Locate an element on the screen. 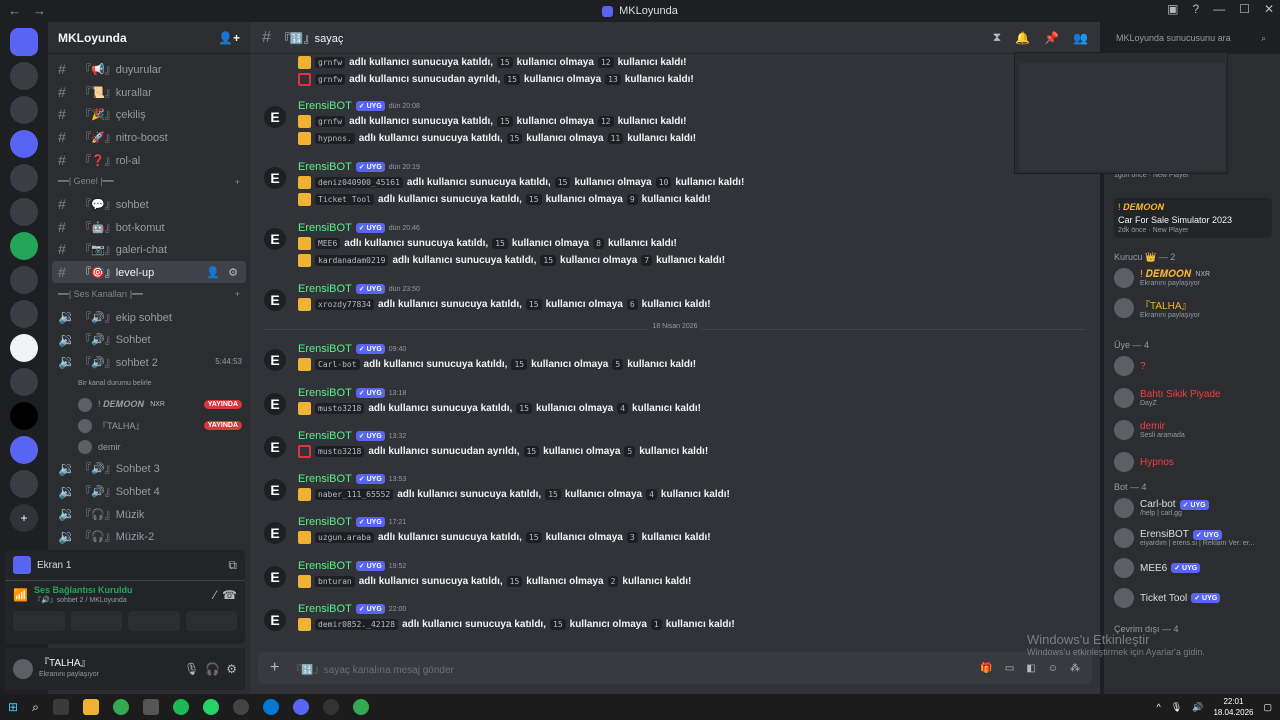  soundboard-button is located at coordinates (211, 621).